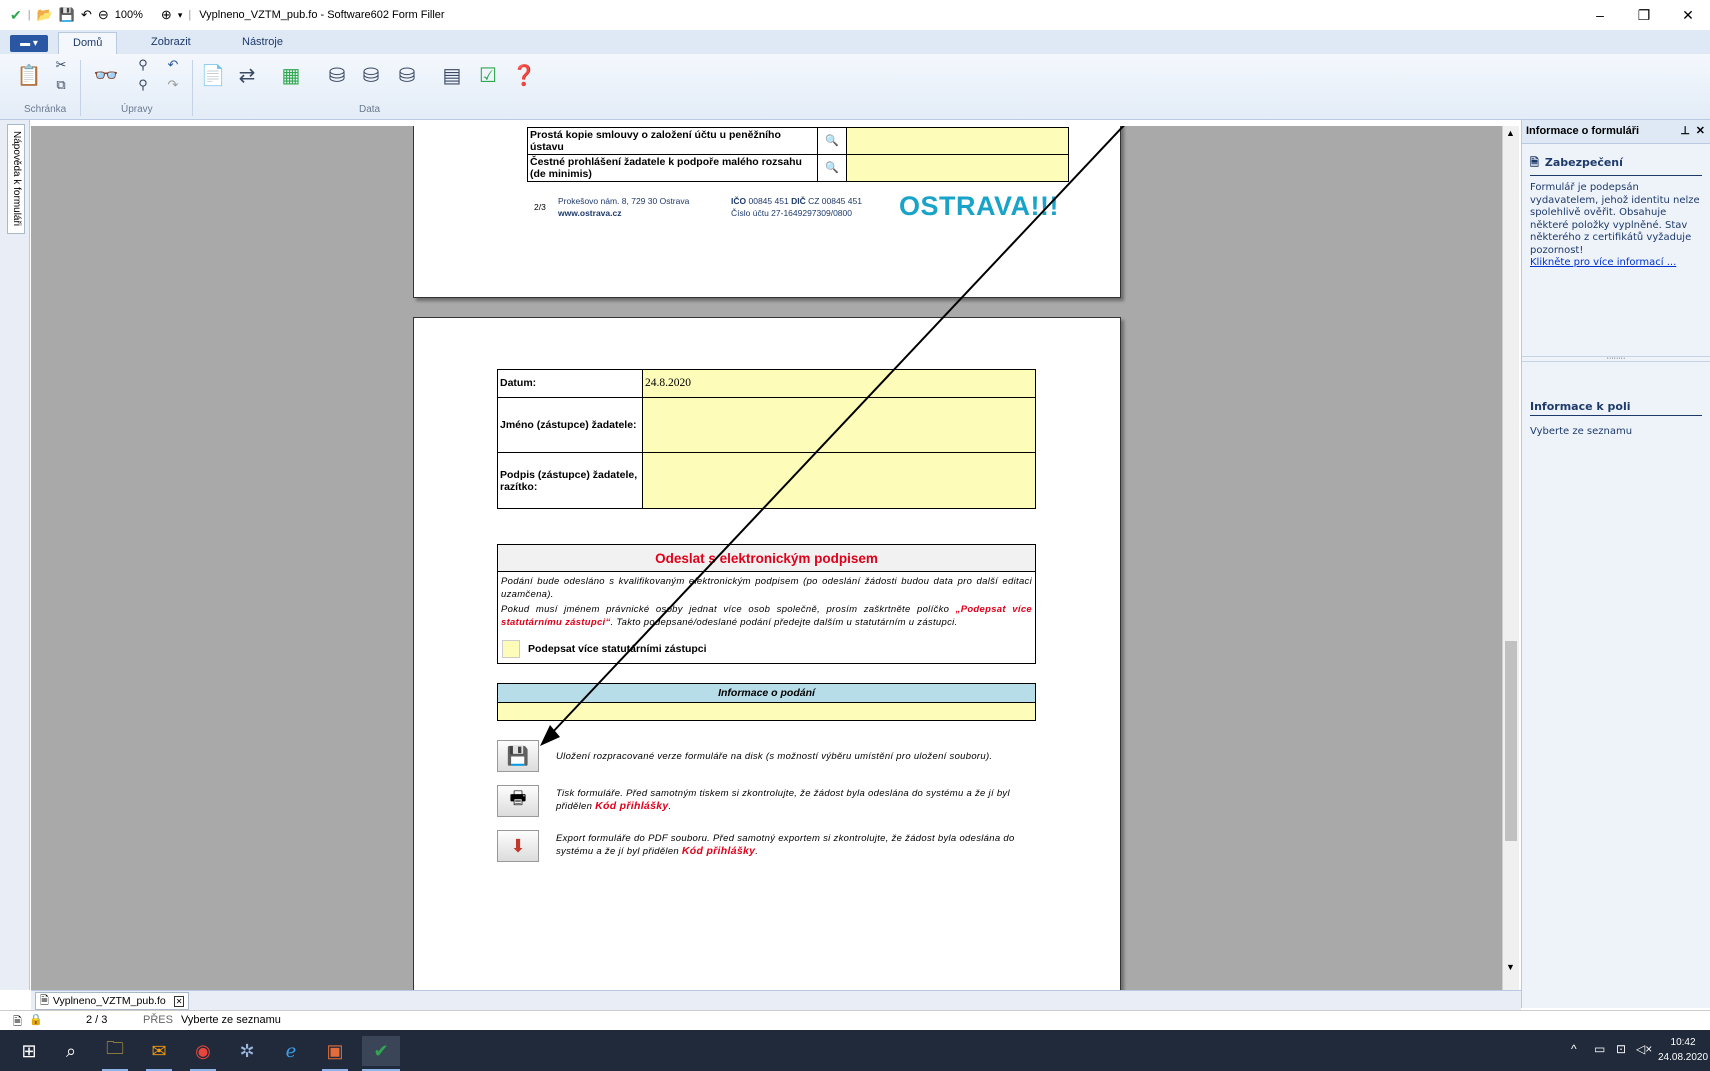 This screenshot has height=1071, width=1710. What do you see at coordinates (173, 65) in the screenshot?
I see `undo-ribbon-icon: ↶` at bounding box center [173, 65].